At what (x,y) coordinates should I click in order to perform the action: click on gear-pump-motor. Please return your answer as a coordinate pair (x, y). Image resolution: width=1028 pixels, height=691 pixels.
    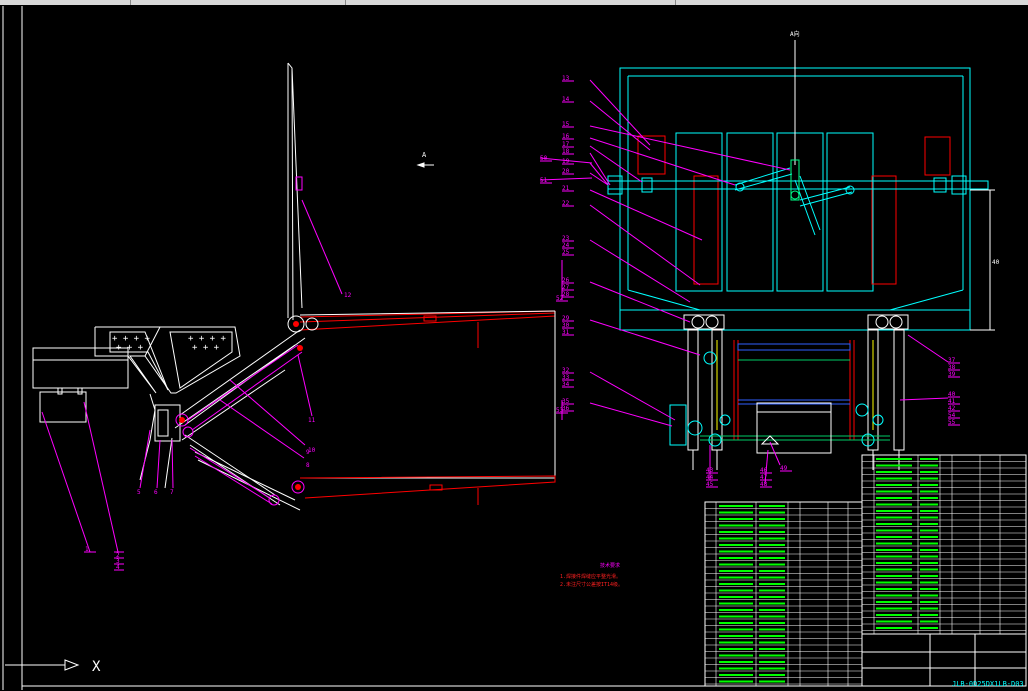
    Looking at the image, I should click on (794, 428).